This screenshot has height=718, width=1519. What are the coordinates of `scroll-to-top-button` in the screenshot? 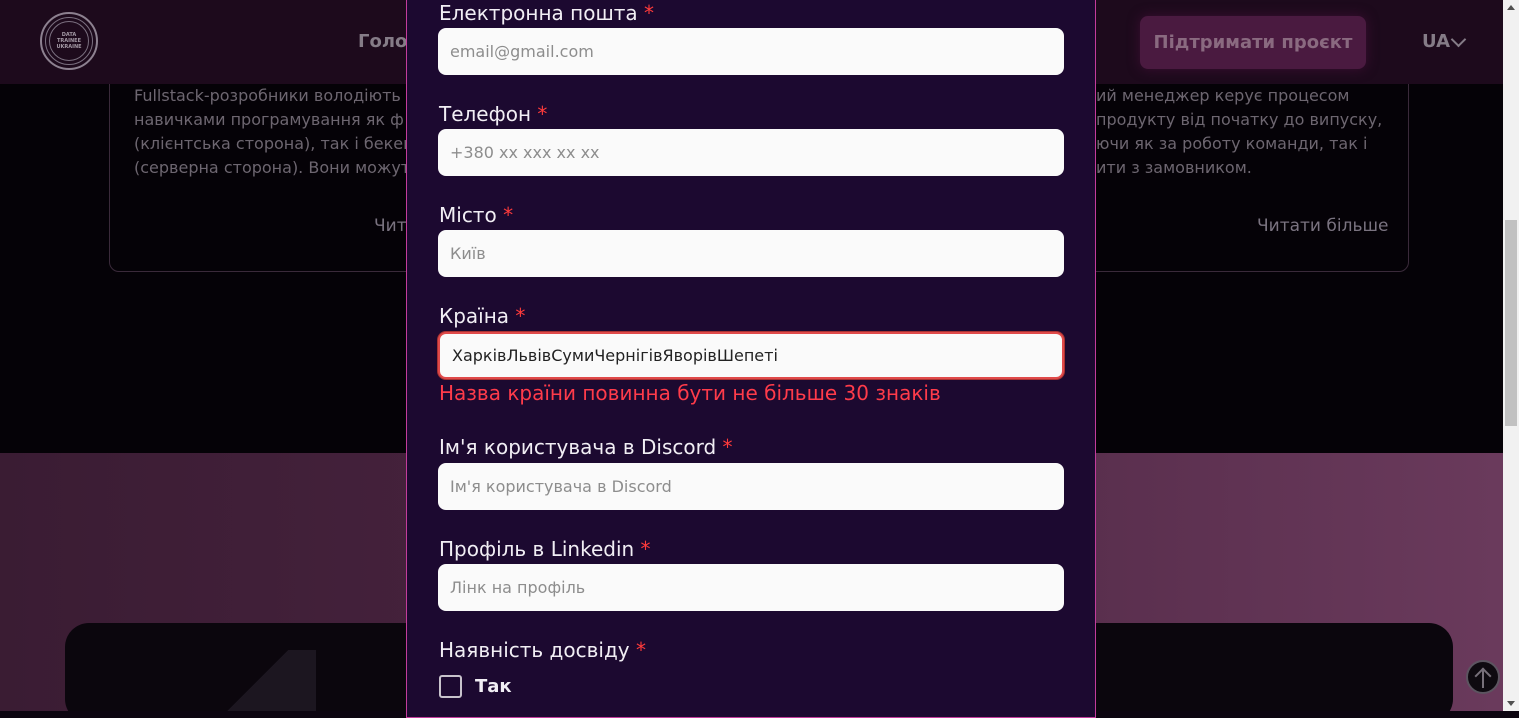 It's located at (1483, 677).